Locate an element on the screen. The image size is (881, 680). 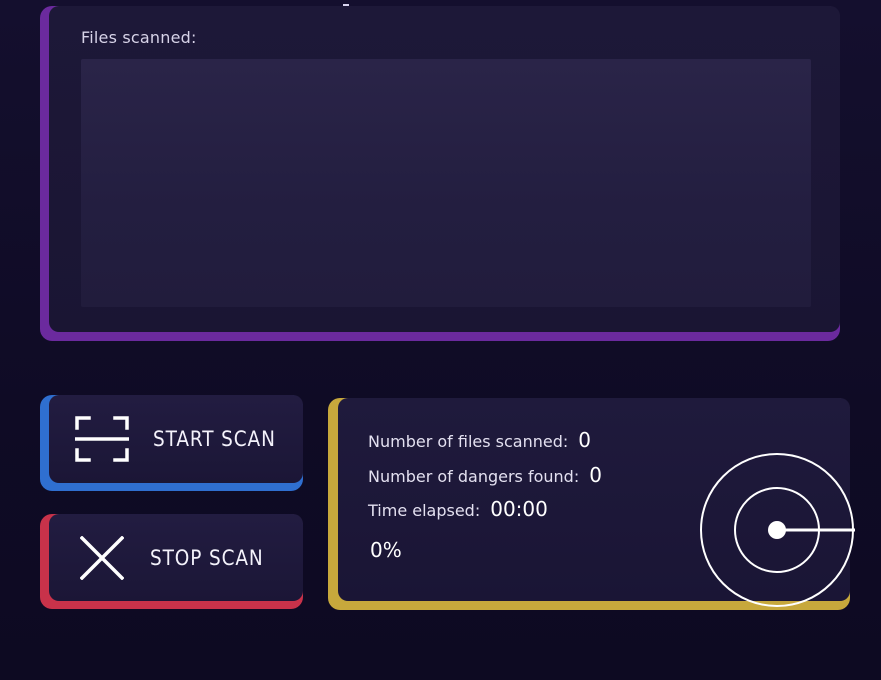
time-elapsed-value: 00:00 is located at coordinates (519, 509).